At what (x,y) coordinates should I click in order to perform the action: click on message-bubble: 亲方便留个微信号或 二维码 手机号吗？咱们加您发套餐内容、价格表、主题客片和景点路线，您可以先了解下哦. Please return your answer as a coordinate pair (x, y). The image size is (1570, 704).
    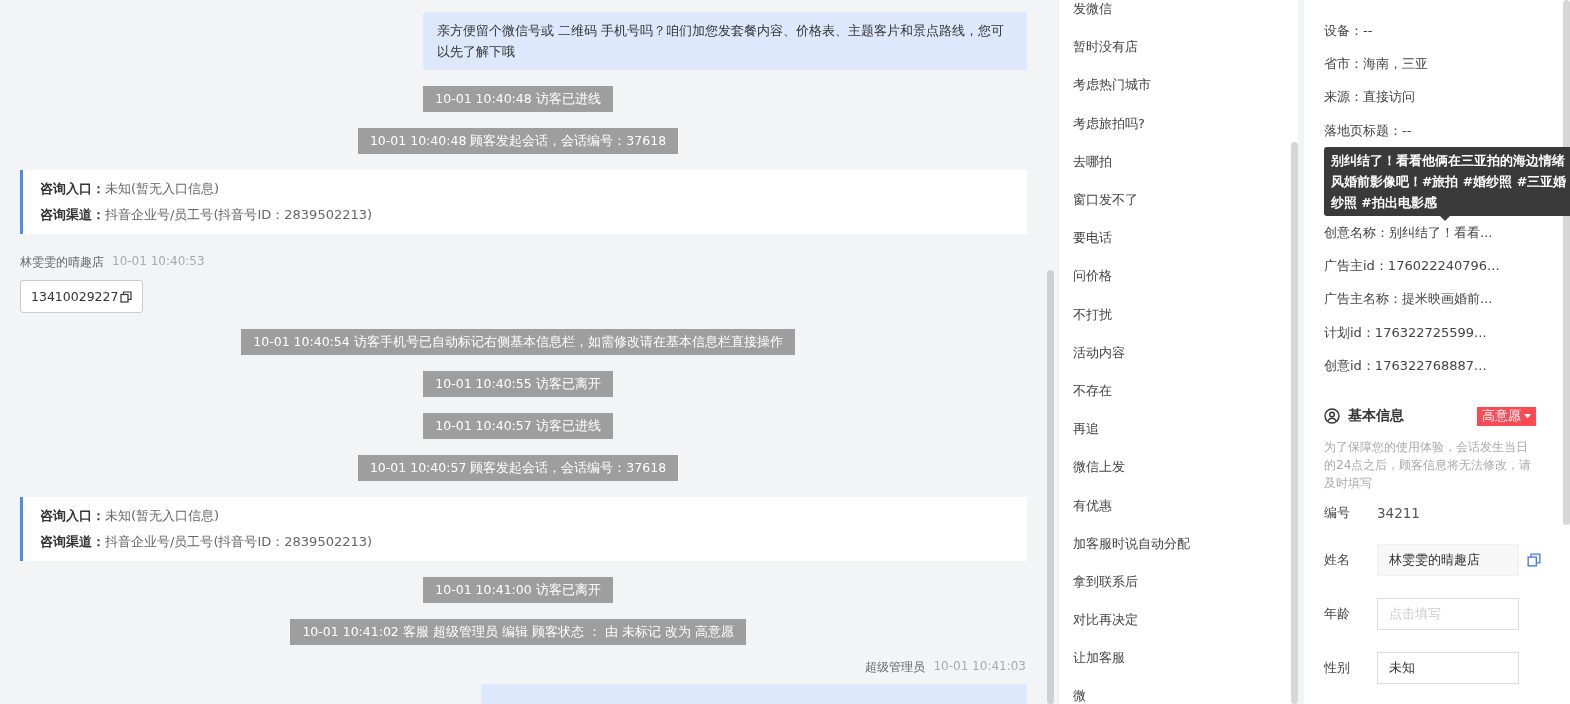
    Looking at the image, I should click on (725, 41).